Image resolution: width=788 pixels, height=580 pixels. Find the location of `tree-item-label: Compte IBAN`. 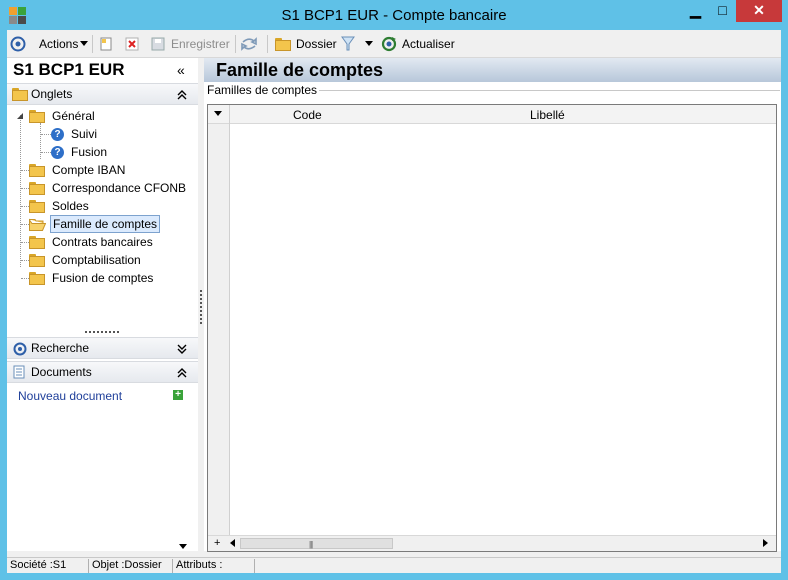

tree-item-label: Compte IBAN is located at coordinates (89, 170).